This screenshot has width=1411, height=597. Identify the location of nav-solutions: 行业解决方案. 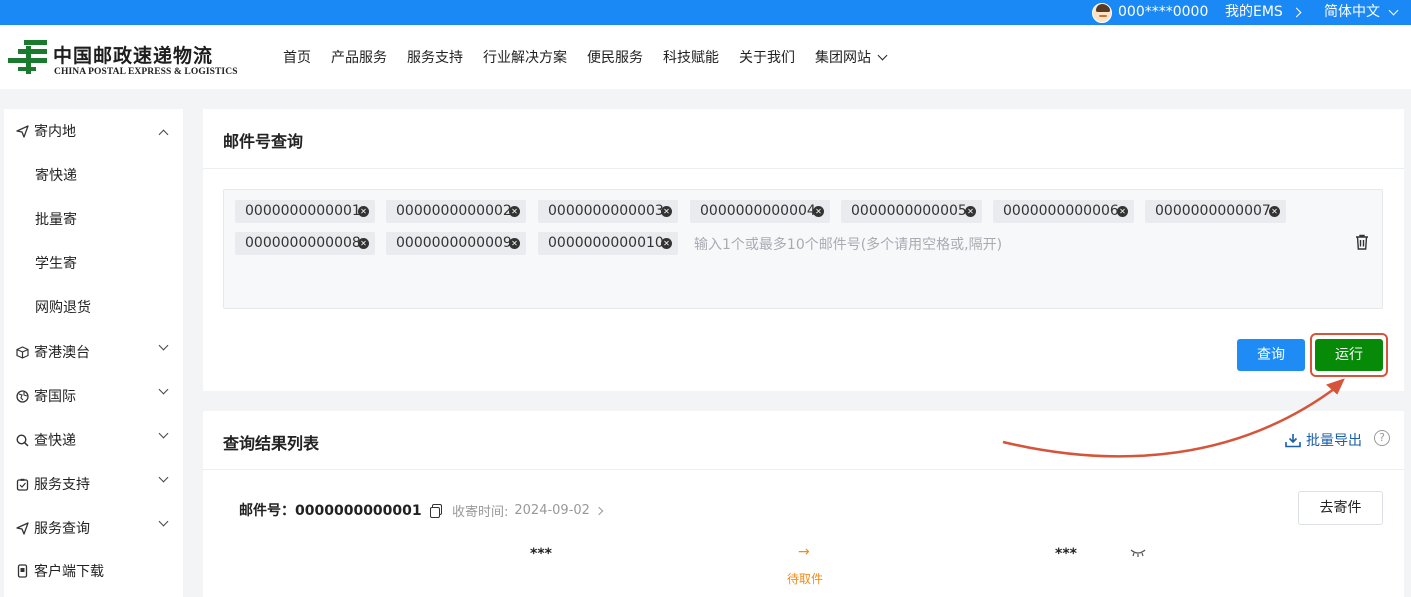
(525, 57).